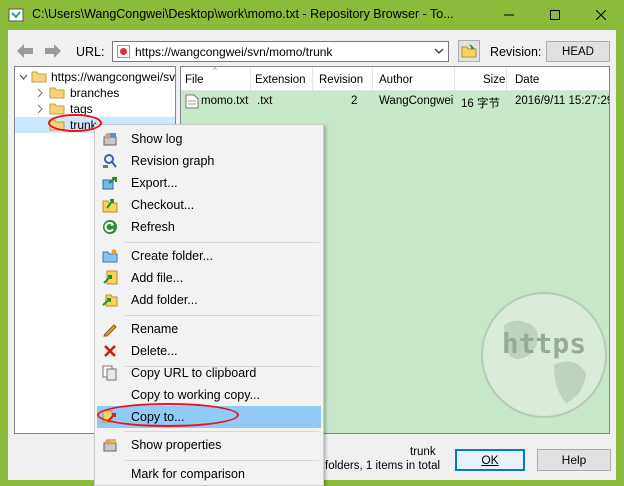 The image size is (624, 486). I want to click on tree-item-label: branches, so click(95, 93).